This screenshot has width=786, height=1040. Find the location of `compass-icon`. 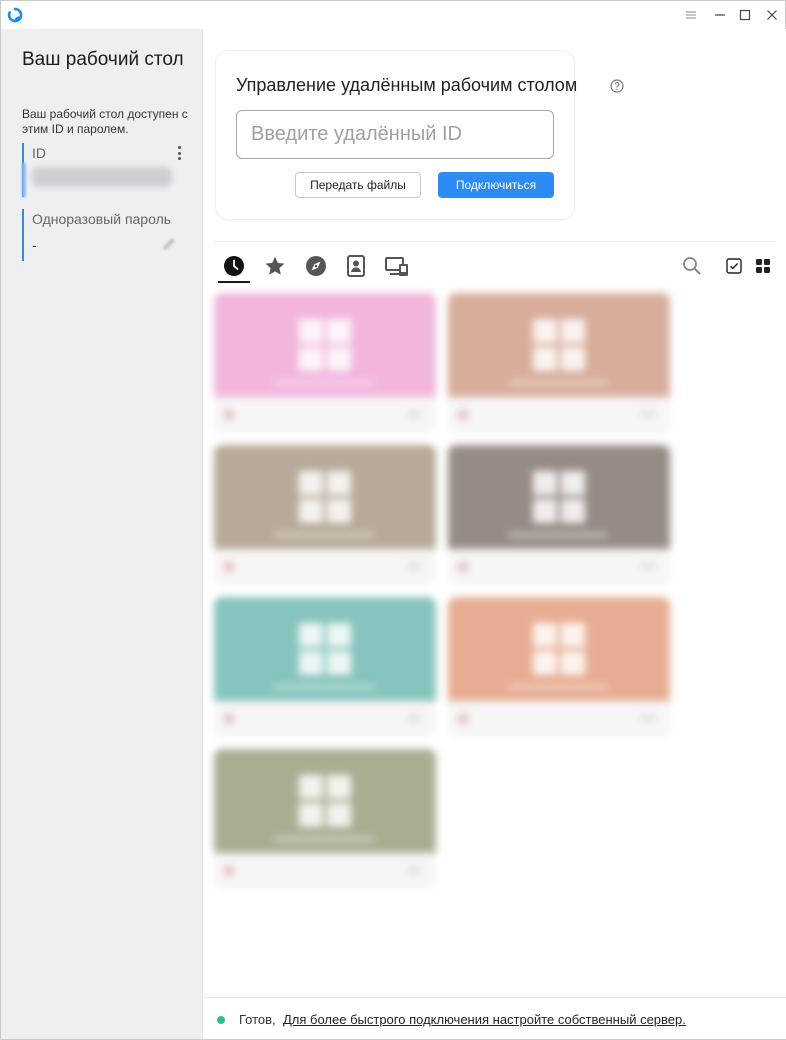

compass-icon is located at coordinates (316, 266).